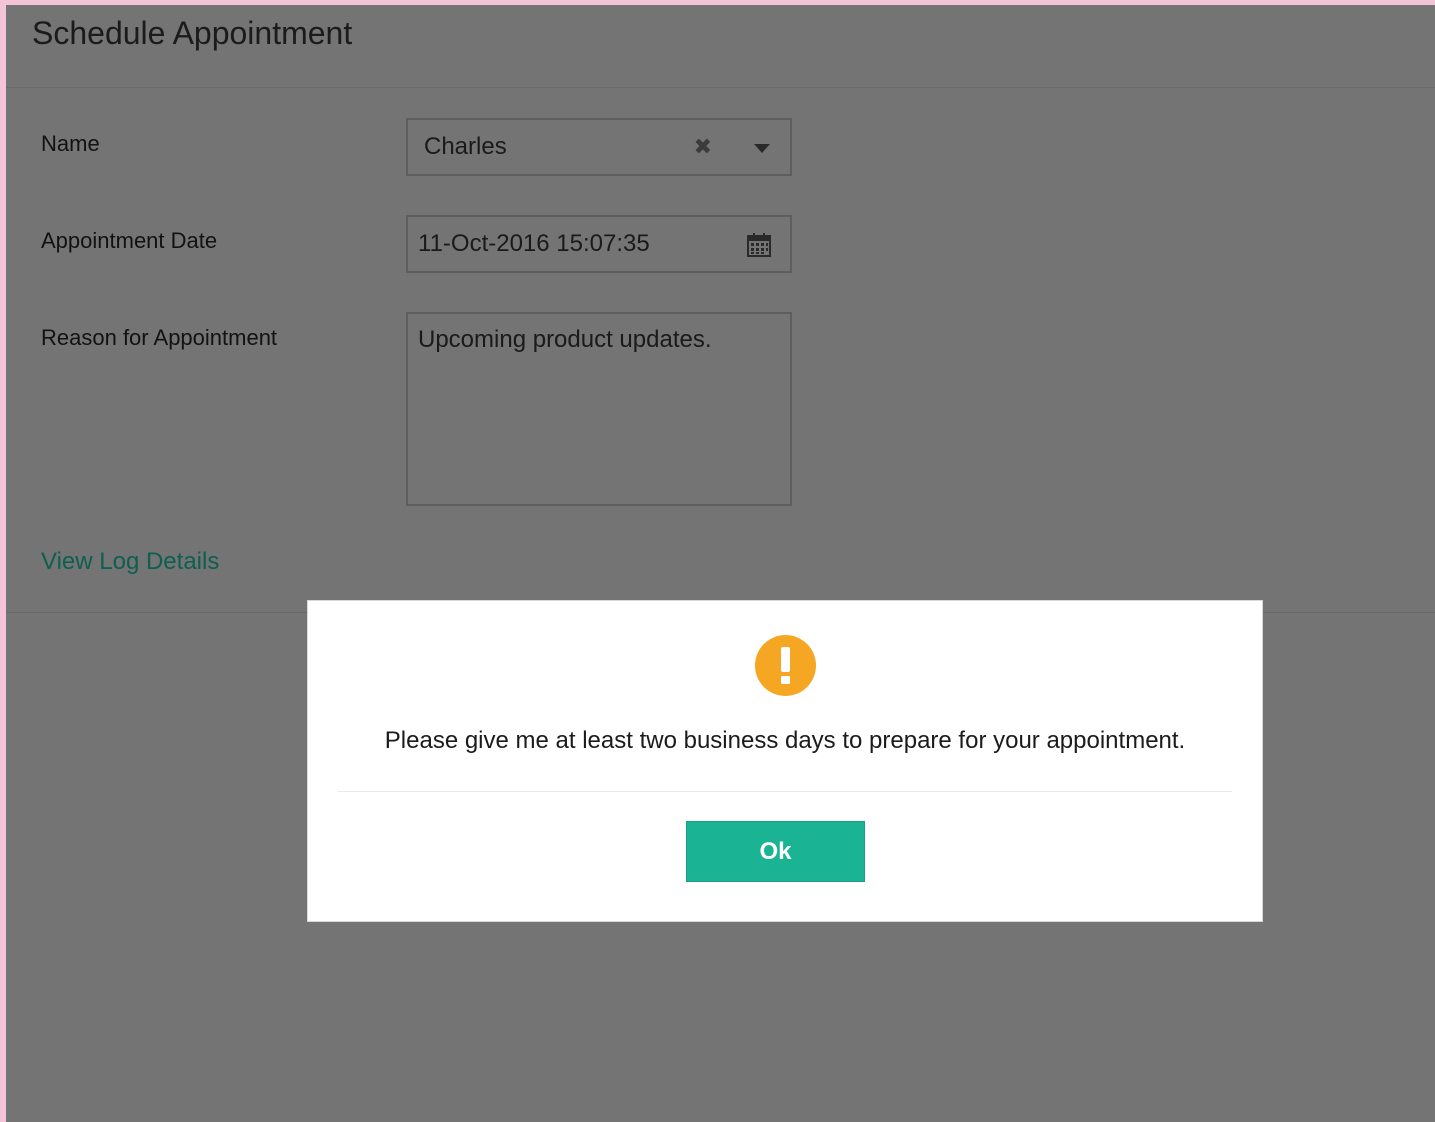 The width and height of the screenshot is (1435, 1122). Describe the element at coordinates (565, 339) in the screenshot. I see `reason-value: Upcoming product updates.` at that location.